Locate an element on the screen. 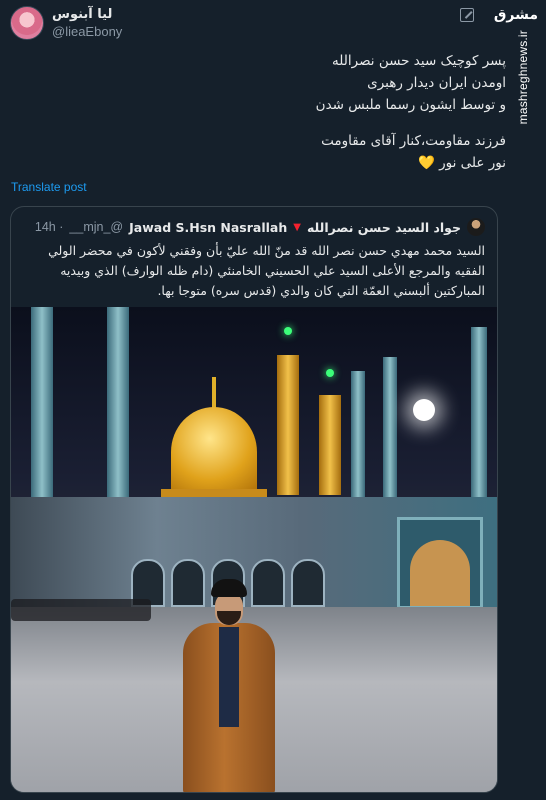 Image resolution: width=546 pixels, height=800 pixels. quoted-handle: @_mjn__ is located at coordinates (96, 227).